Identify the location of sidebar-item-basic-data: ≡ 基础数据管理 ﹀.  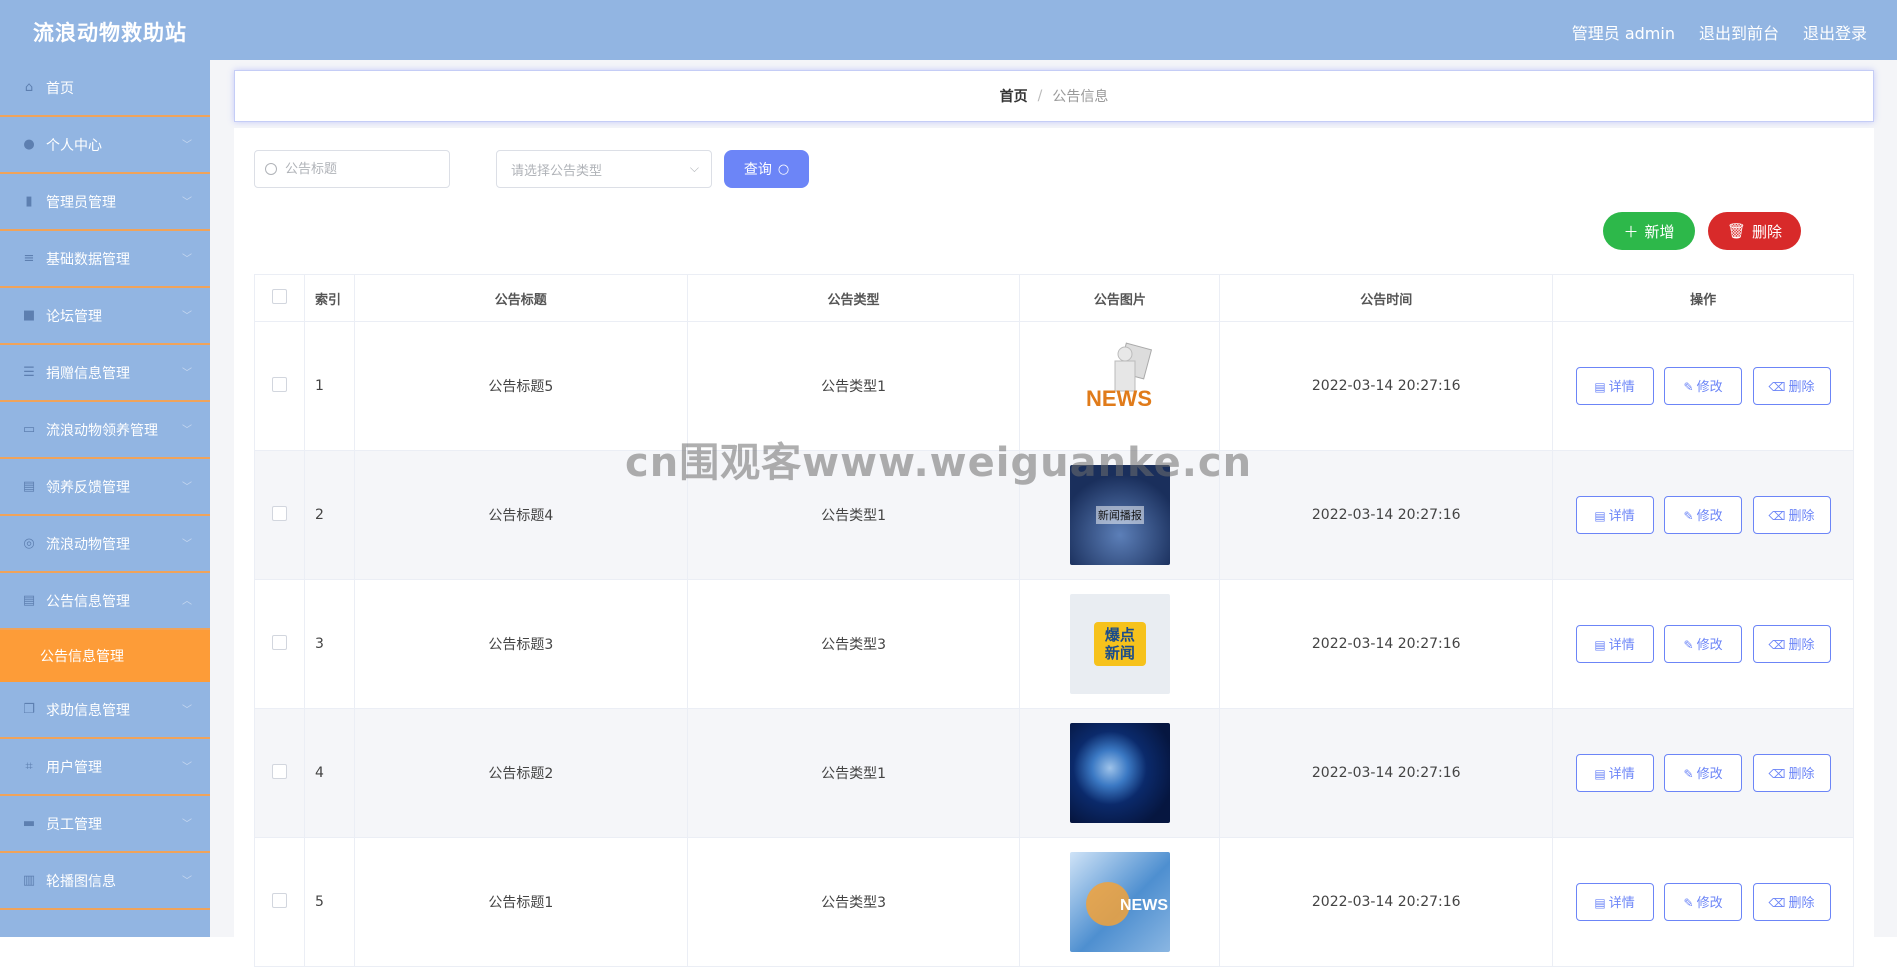
(105, 259).